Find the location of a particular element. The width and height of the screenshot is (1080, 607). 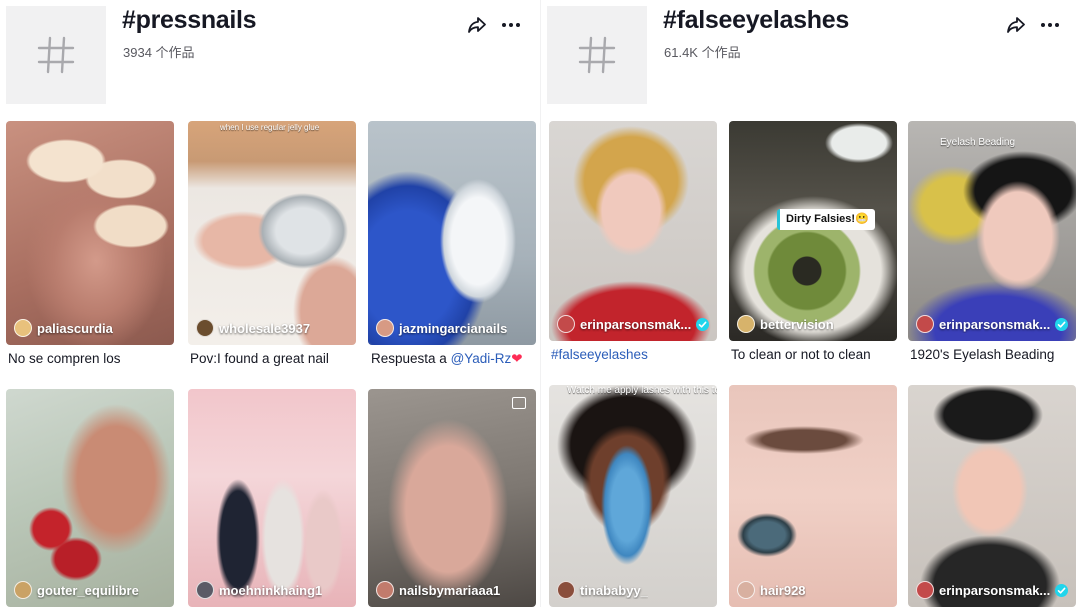

video-sticker: Dirty Falsies!😬 is located at coordinates (826, 219).